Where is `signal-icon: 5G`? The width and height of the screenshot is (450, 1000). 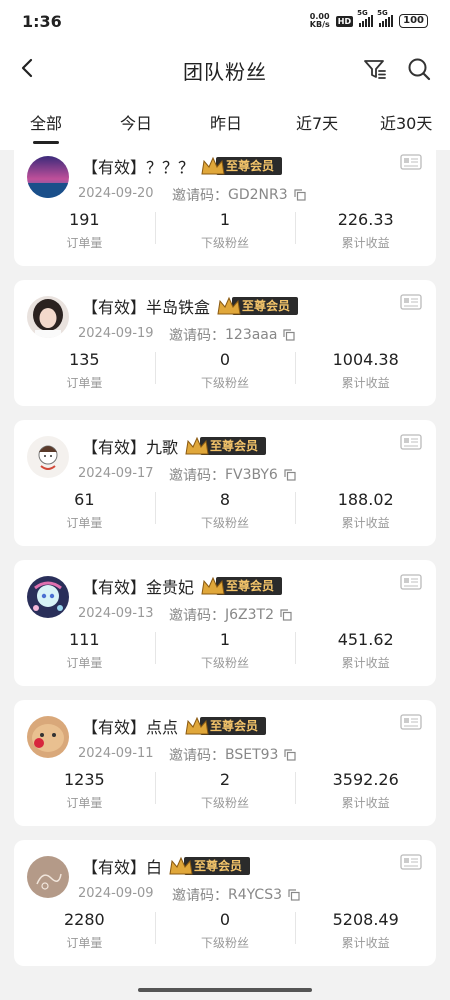
signal-icon: 5G is located at coordinates (365, 18).